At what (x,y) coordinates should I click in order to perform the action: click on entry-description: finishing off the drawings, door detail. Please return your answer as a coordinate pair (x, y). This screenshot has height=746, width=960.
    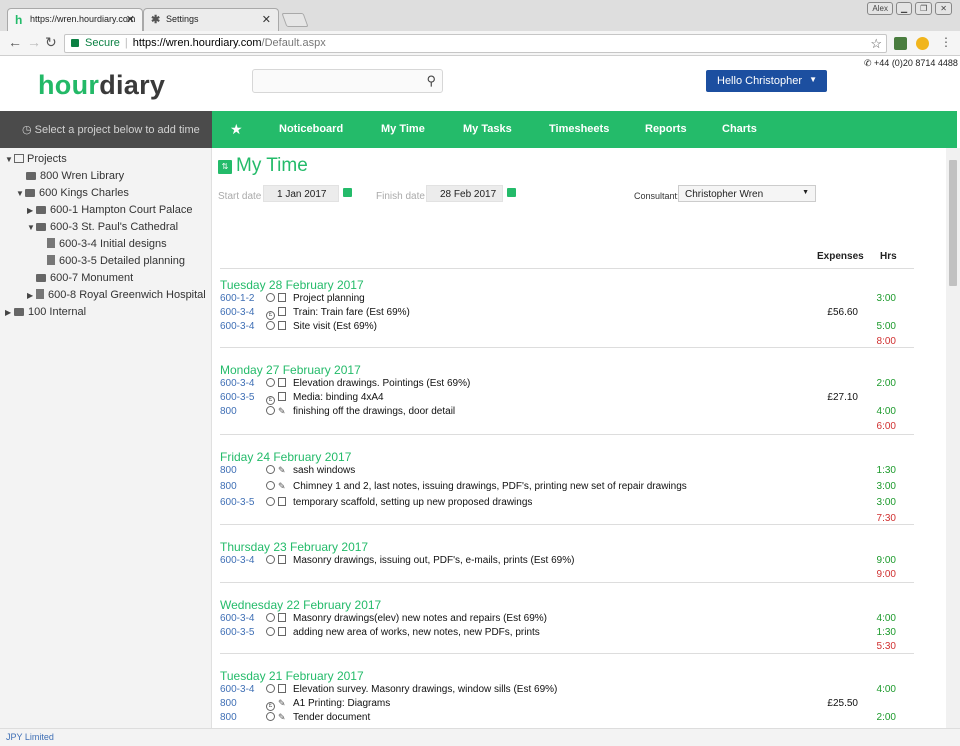
    Looking at the image, I should click on (374, 411).